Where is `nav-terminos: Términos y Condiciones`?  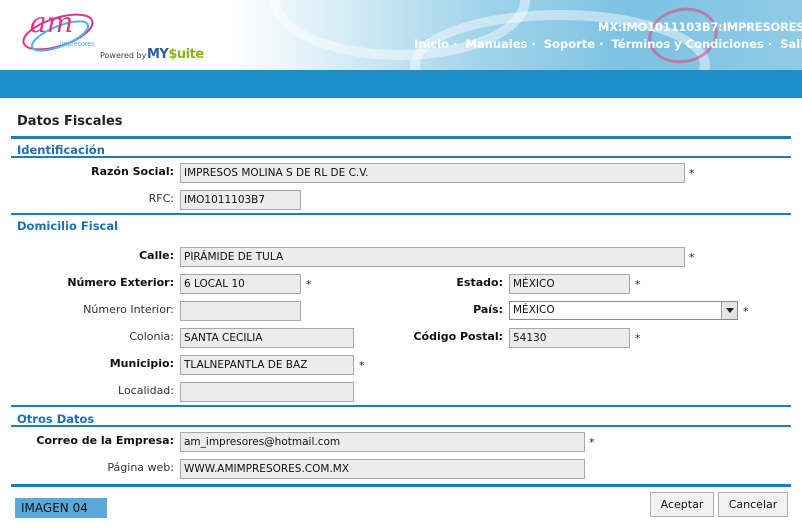
nav-terminos: Términos y Condiciones is located at coordinates (687, 44).